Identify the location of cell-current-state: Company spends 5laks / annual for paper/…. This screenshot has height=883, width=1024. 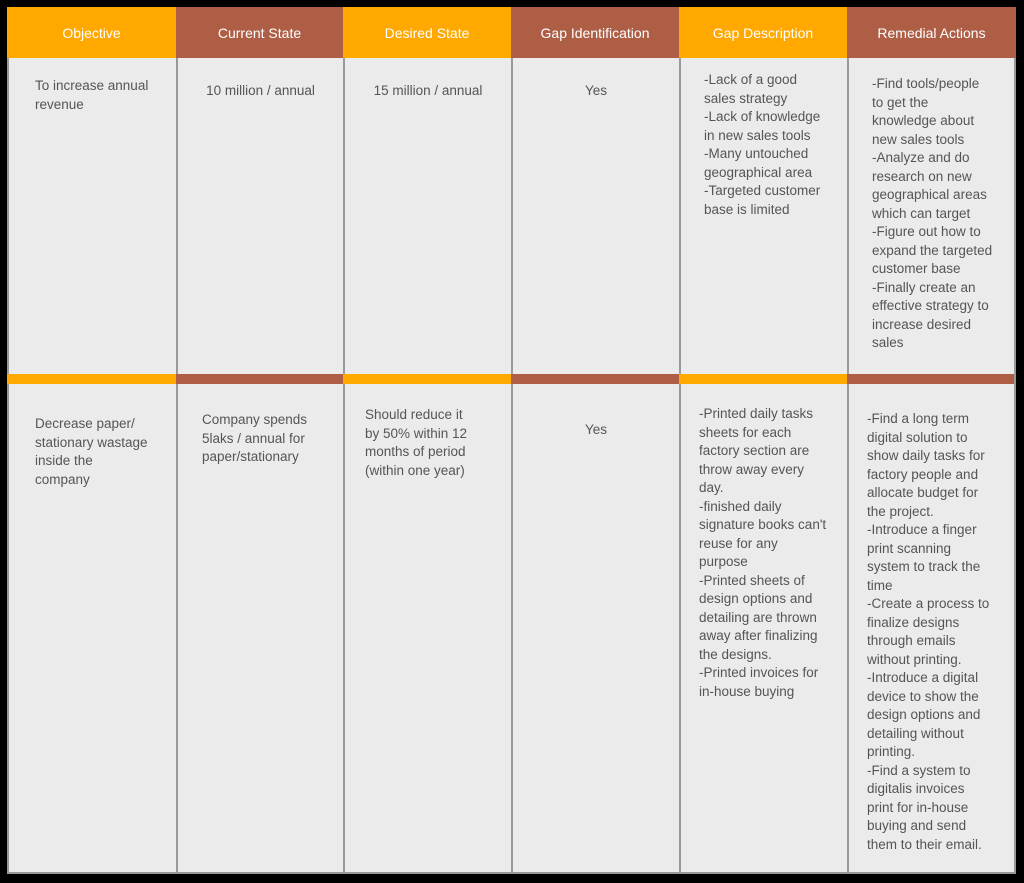
(259, 629).